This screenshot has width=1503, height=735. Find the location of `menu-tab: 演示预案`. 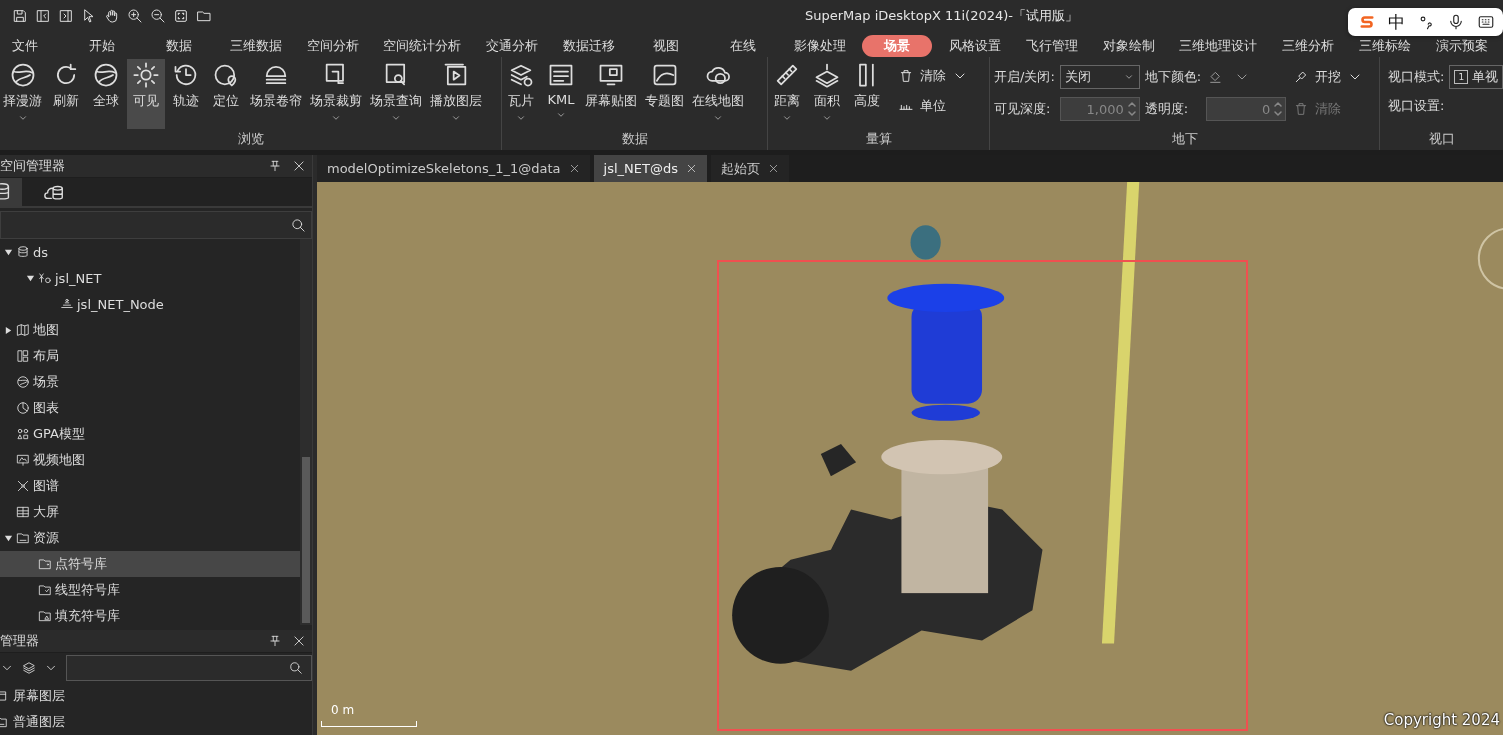

menu-tab: 演示预案 is located at coordinates (1461, 46).